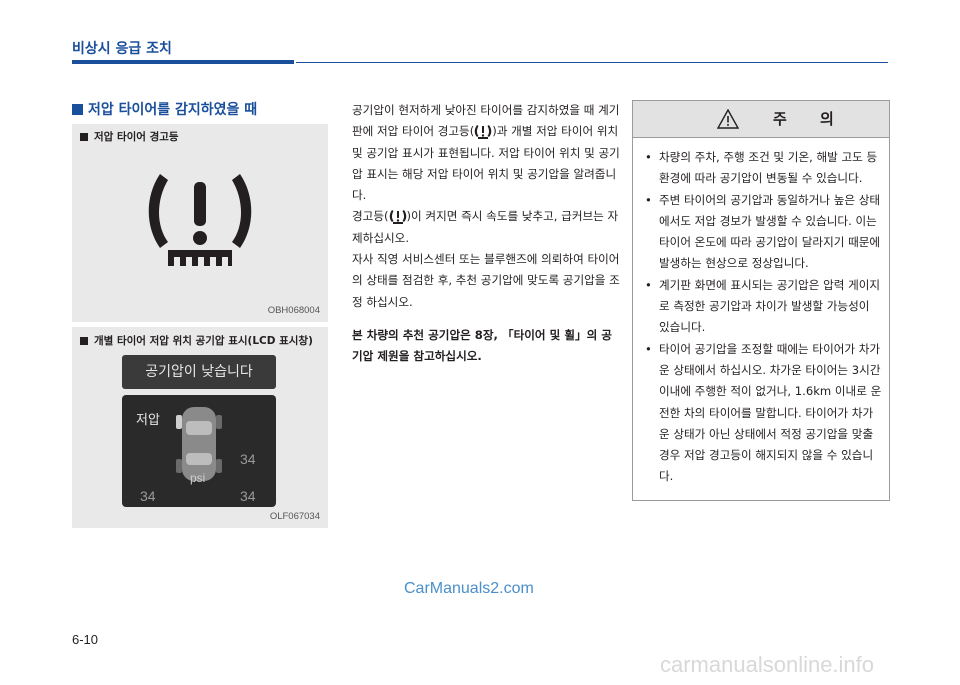  I want to click on warning-triangle-icon, so click(728, 119).